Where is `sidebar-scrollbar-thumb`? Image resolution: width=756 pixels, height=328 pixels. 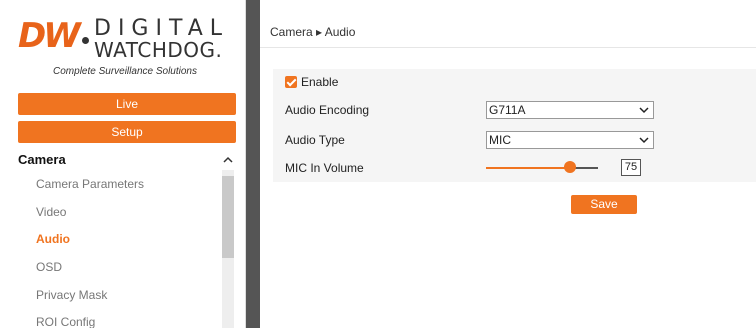 sidebar-scrollbar-thumb is located at coordinates (228, 217).